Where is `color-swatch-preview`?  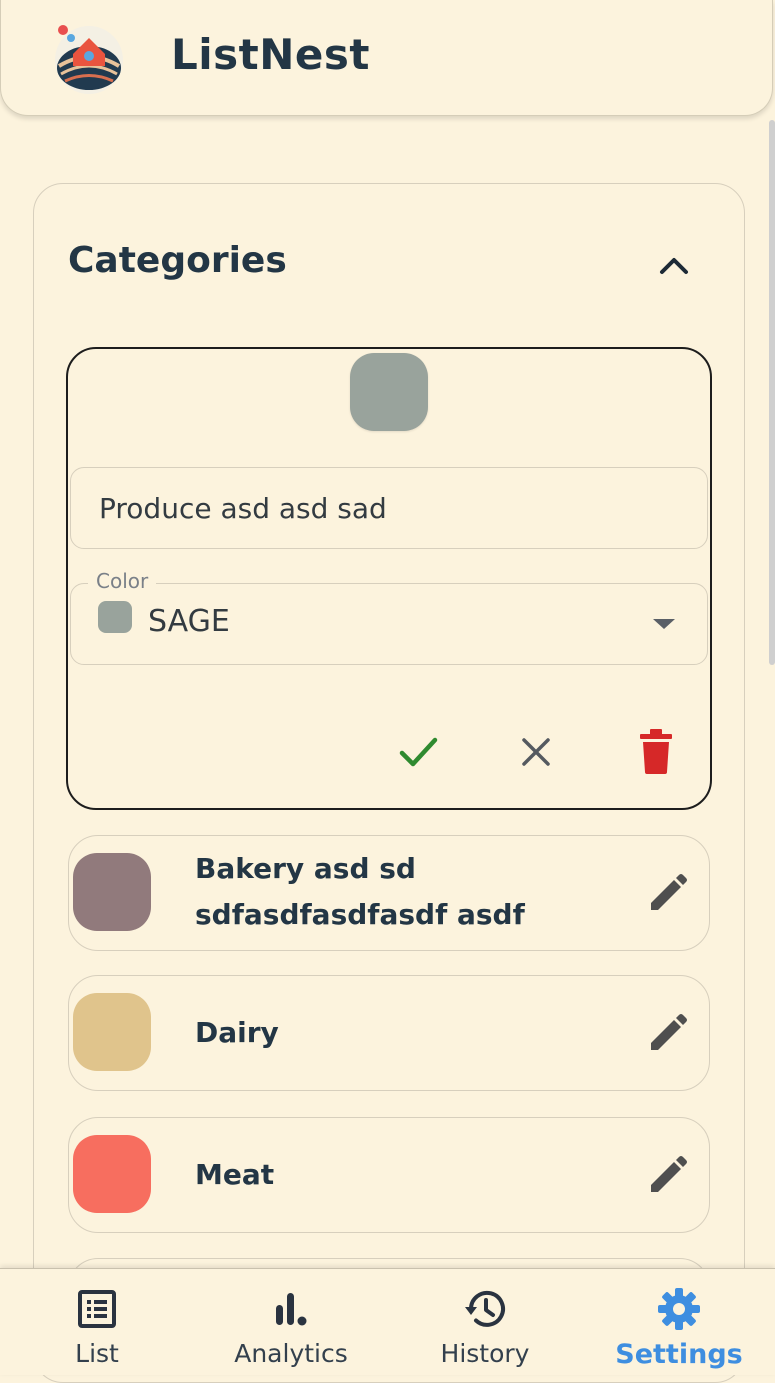
color-swatch-preview is located at coordinates (389, 392).